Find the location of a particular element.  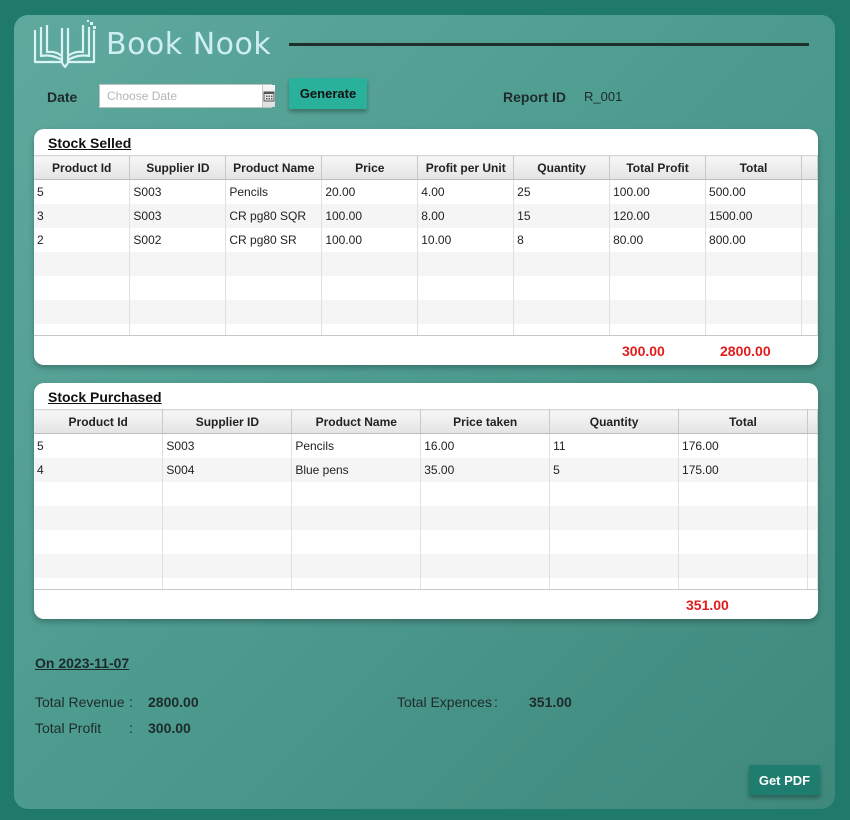

generate-button: Generate is located at coordinates (328, 93).